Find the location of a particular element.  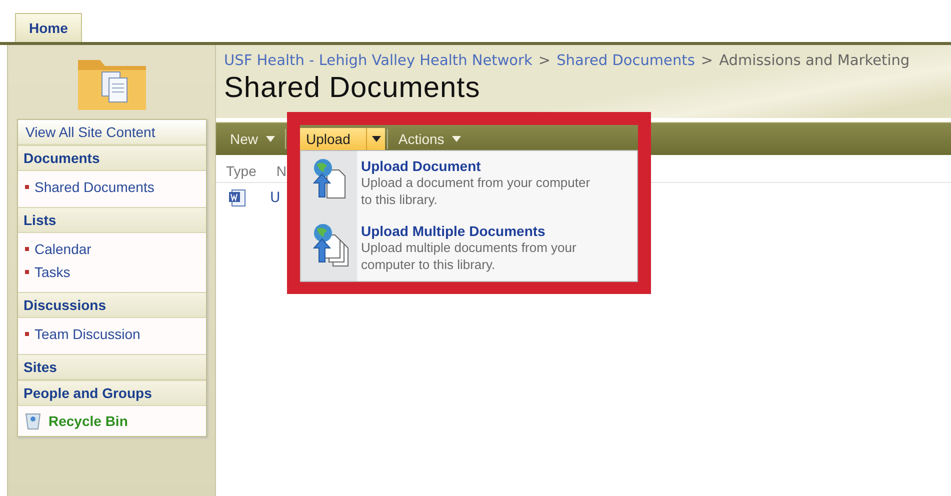

column-header: N is located at coordinates (281, 172).